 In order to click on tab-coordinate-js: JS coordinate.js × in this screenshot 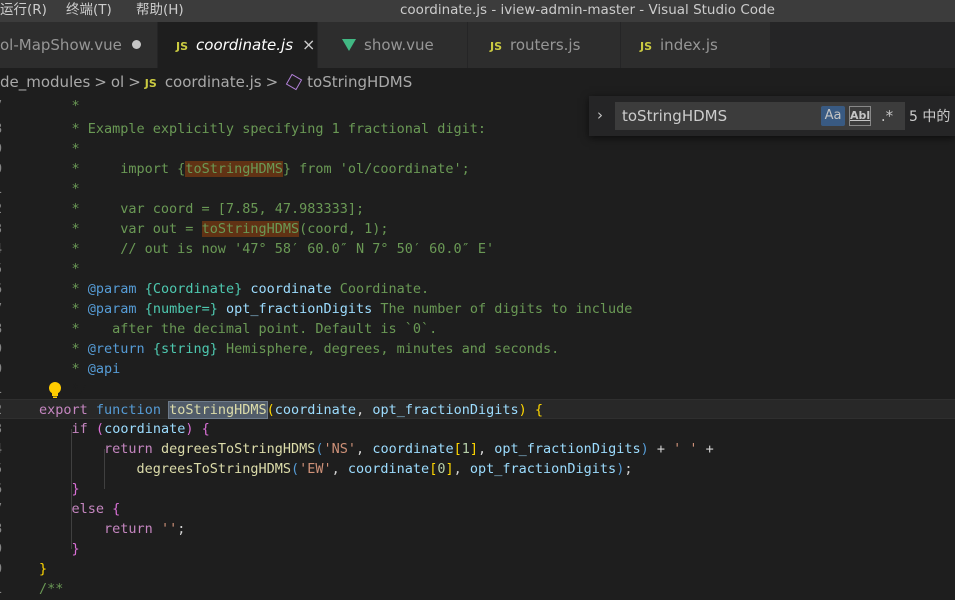, I will do `click(238, 45)`.